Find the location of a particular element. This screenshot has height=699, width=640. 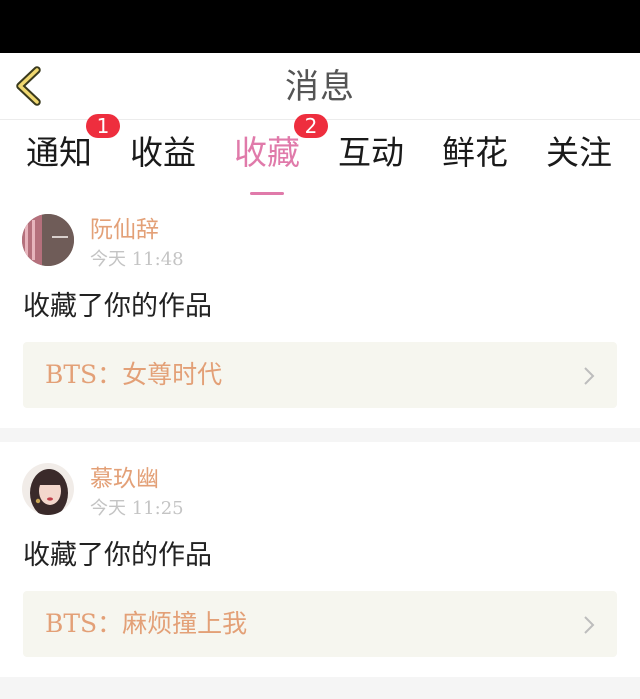

work-link: BTS：麻烦撞上我 is located at coordinates (320, 624).